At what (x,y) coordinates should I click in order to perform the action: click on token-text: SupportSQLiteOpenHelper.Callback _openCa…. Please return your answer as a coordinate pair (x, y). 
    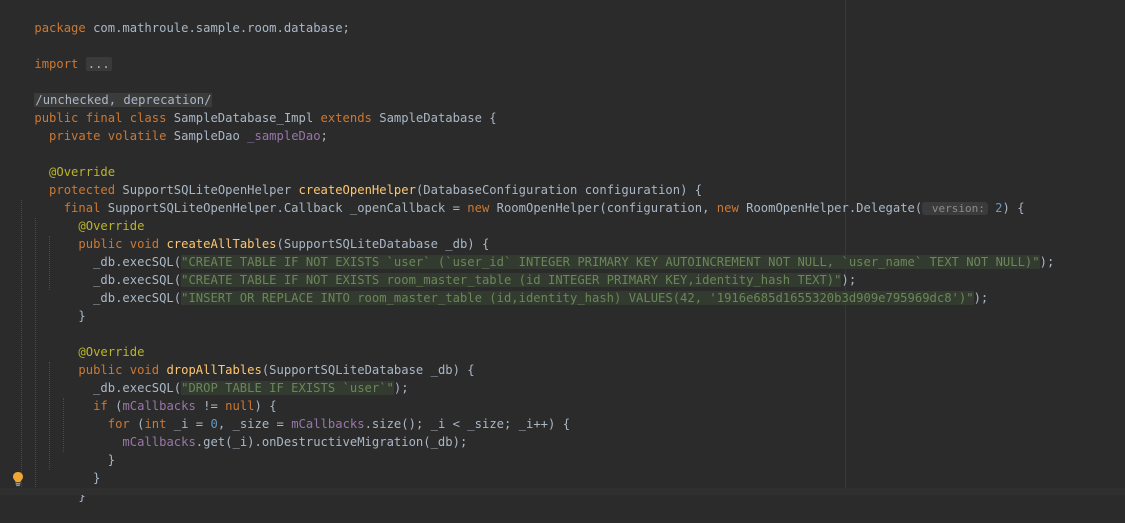
    Looking at the image, I should click on (284, 208).